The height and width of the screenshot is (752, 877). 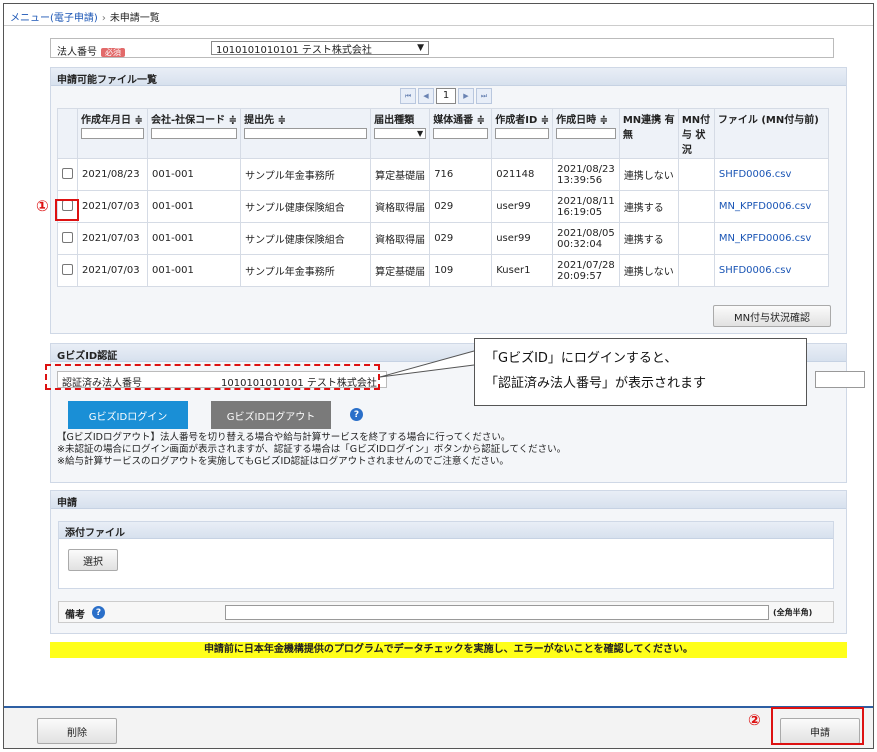 I want to click on prev-page-button: ◀, so click(x=426, y=96).